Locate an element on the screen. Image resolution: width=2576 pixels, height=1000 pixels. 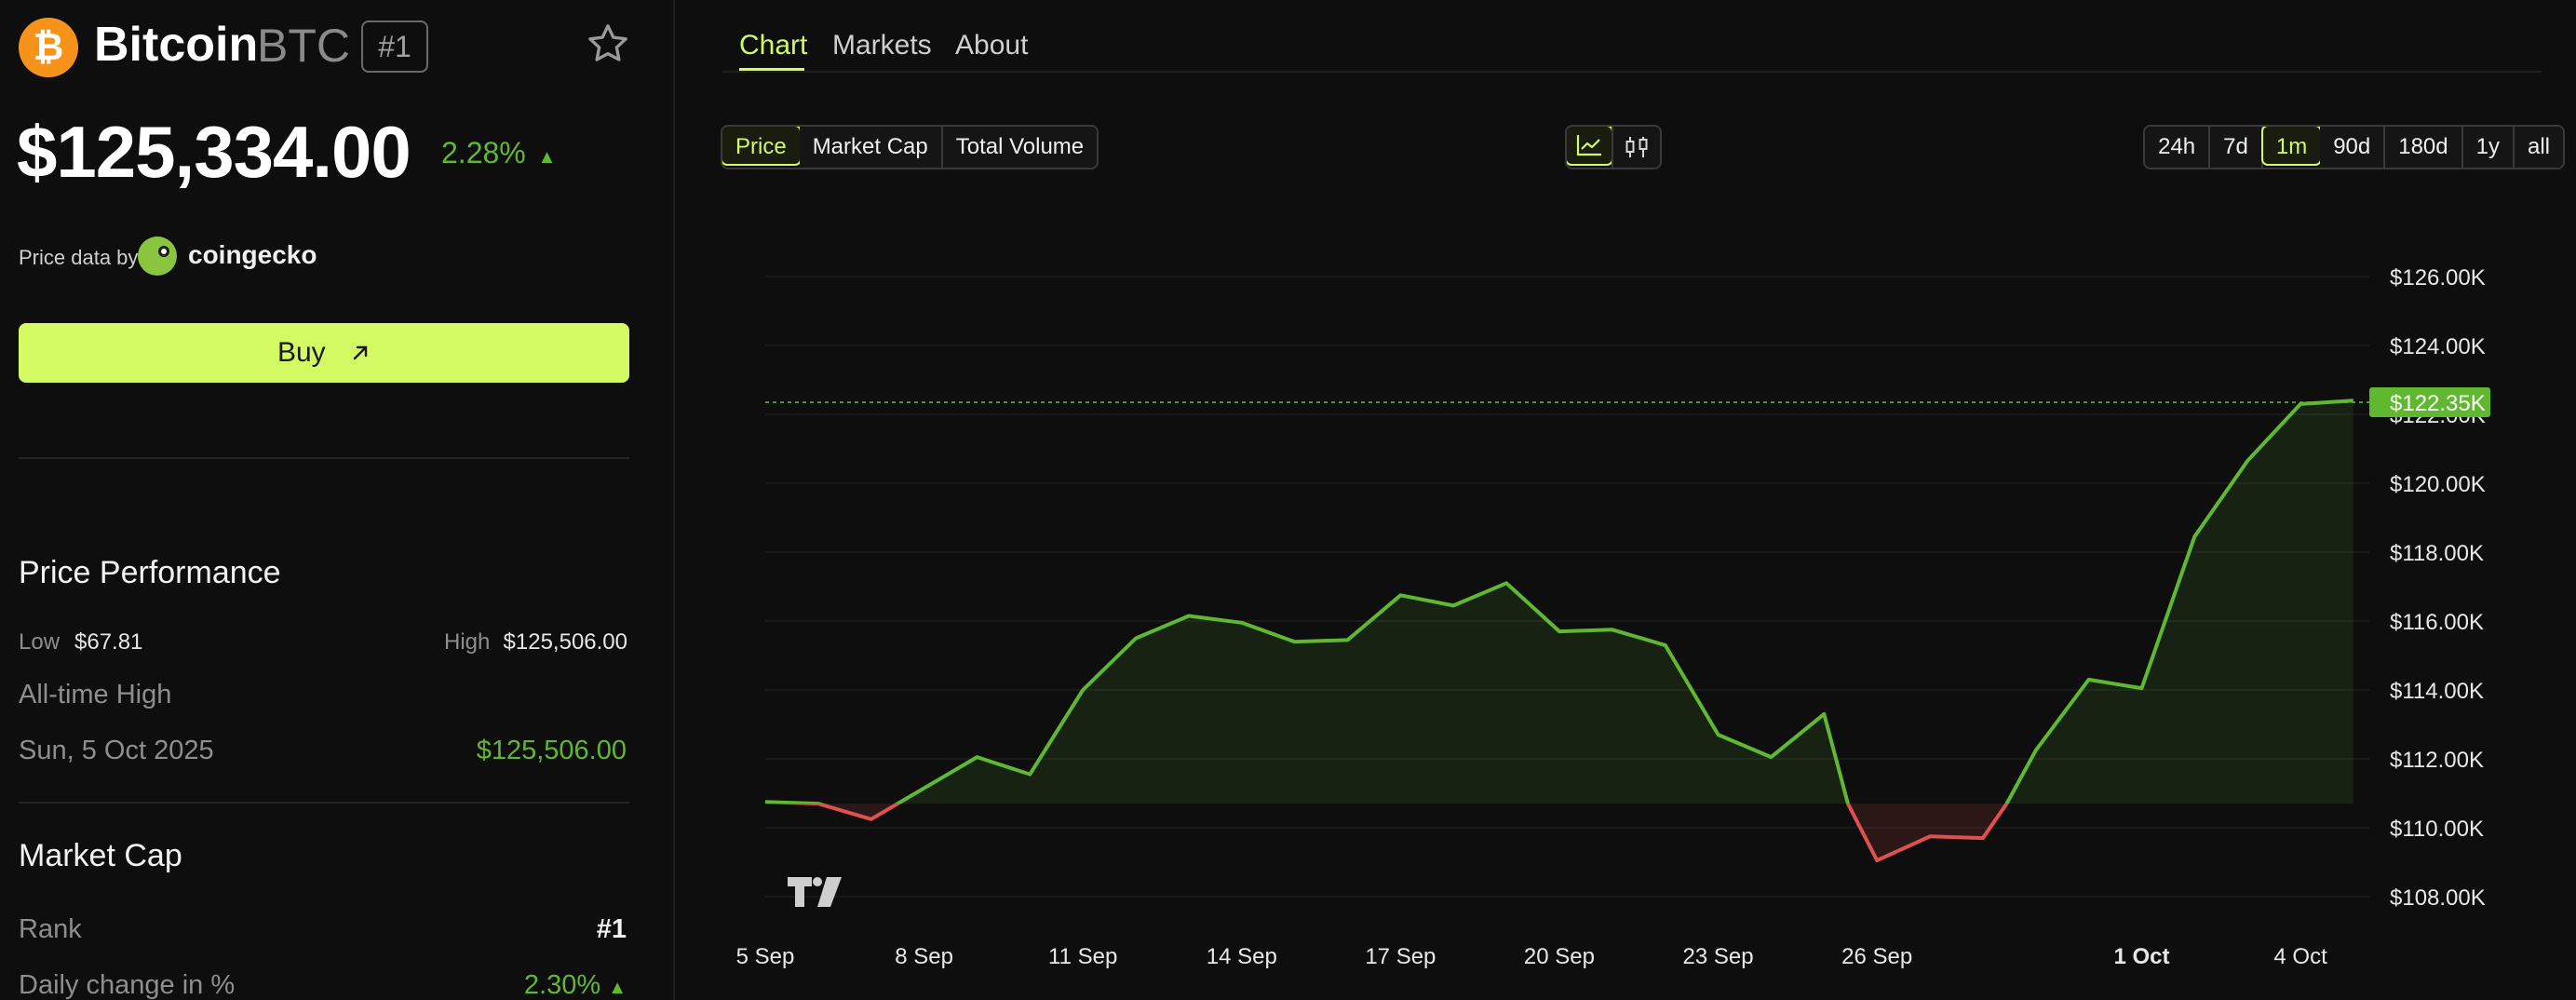
x-tick-label: 4 Oct is located at coordinates (2300, 957).